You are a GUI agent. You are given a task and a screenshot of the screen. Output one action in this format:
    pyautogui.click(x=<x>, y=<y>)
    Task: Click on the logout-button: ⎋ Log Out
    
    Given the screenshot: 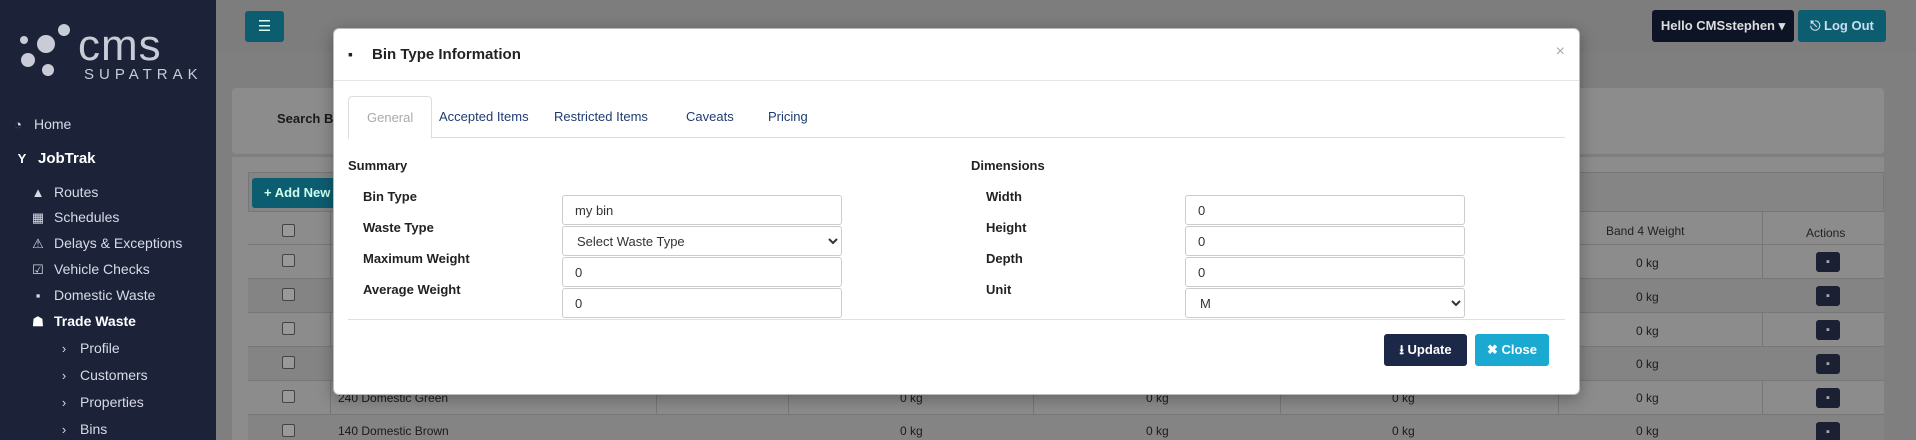 What is the action you would take?
    pyautogui.click(x=1842, y=26)
    